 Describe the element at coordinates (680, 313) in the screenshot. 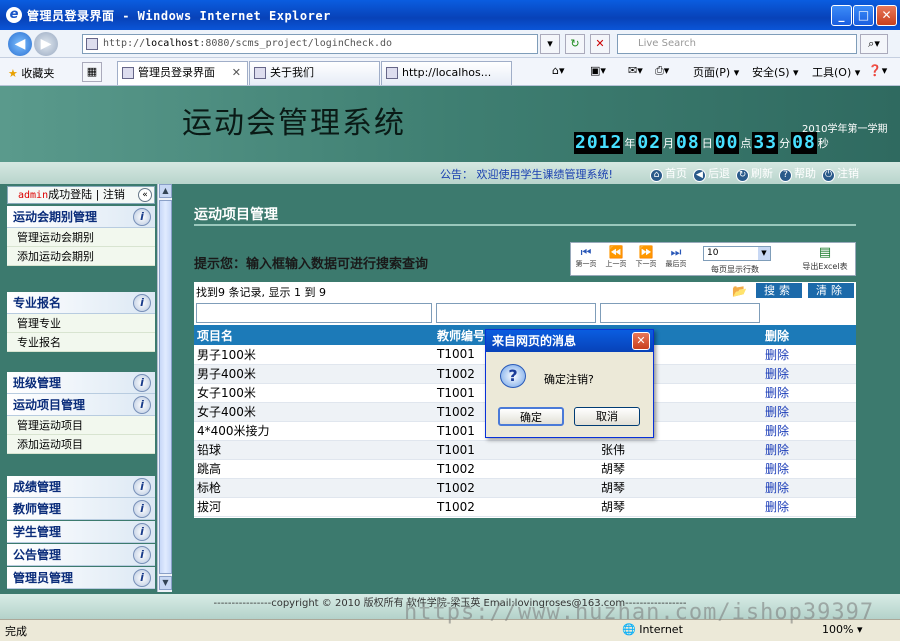

I see `filter-teacher-name` at that location.